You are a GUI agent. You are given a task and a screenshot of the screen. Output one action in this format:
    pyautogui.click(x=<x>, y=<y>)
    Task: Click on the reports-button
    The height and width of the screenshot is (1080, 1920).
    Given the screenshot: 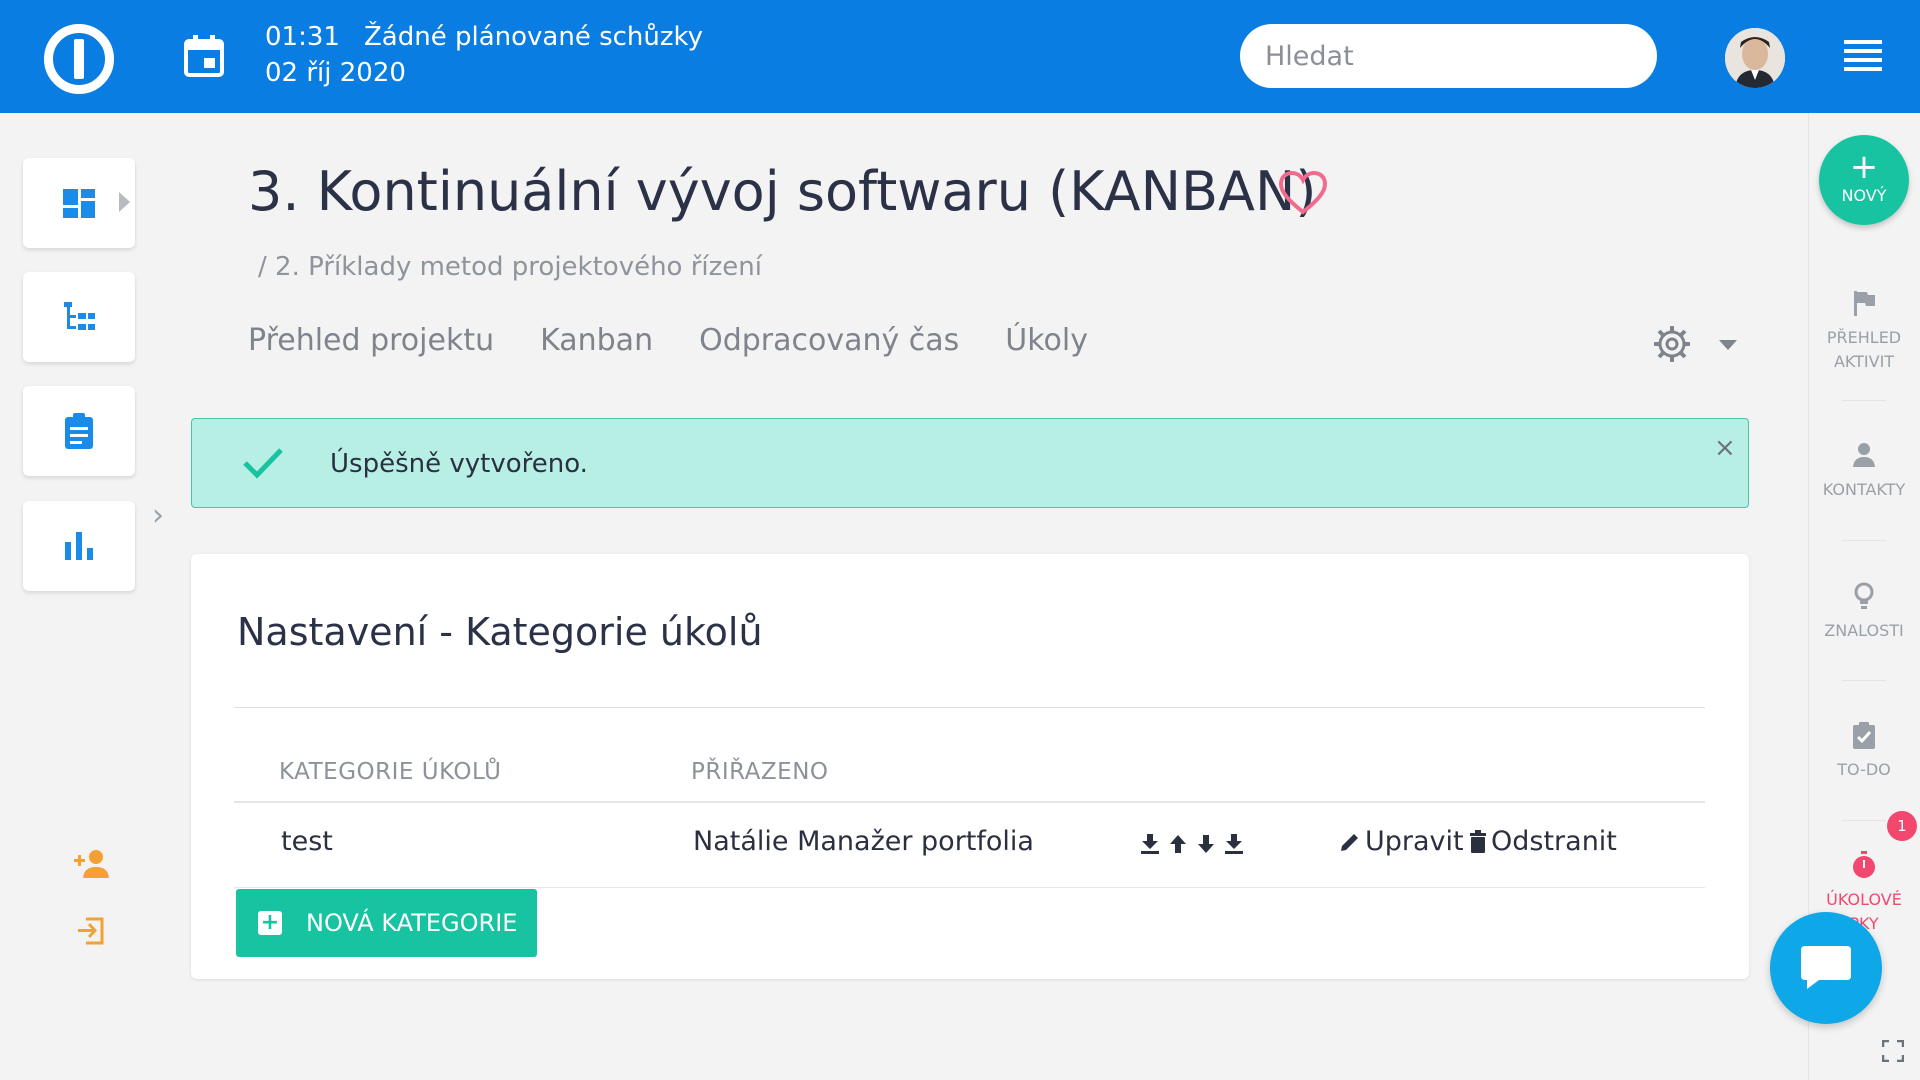 What is the action you would take?
    pyautogui.click(x=79, y=546)
    